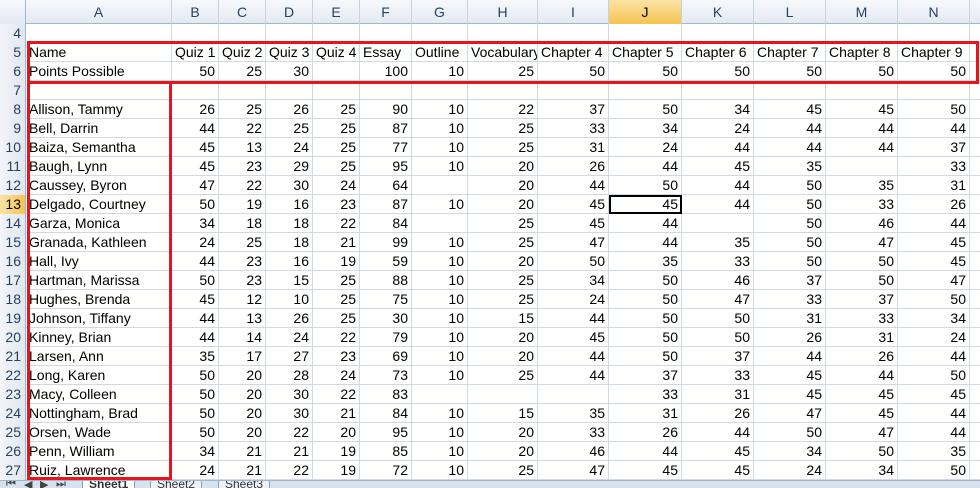 Image resolution: width=980 pixels, height=488 pixels. Describe the element at coordinates (645, 52) in the screenshot. I see `cell-j5: Chapter 5` at that location.